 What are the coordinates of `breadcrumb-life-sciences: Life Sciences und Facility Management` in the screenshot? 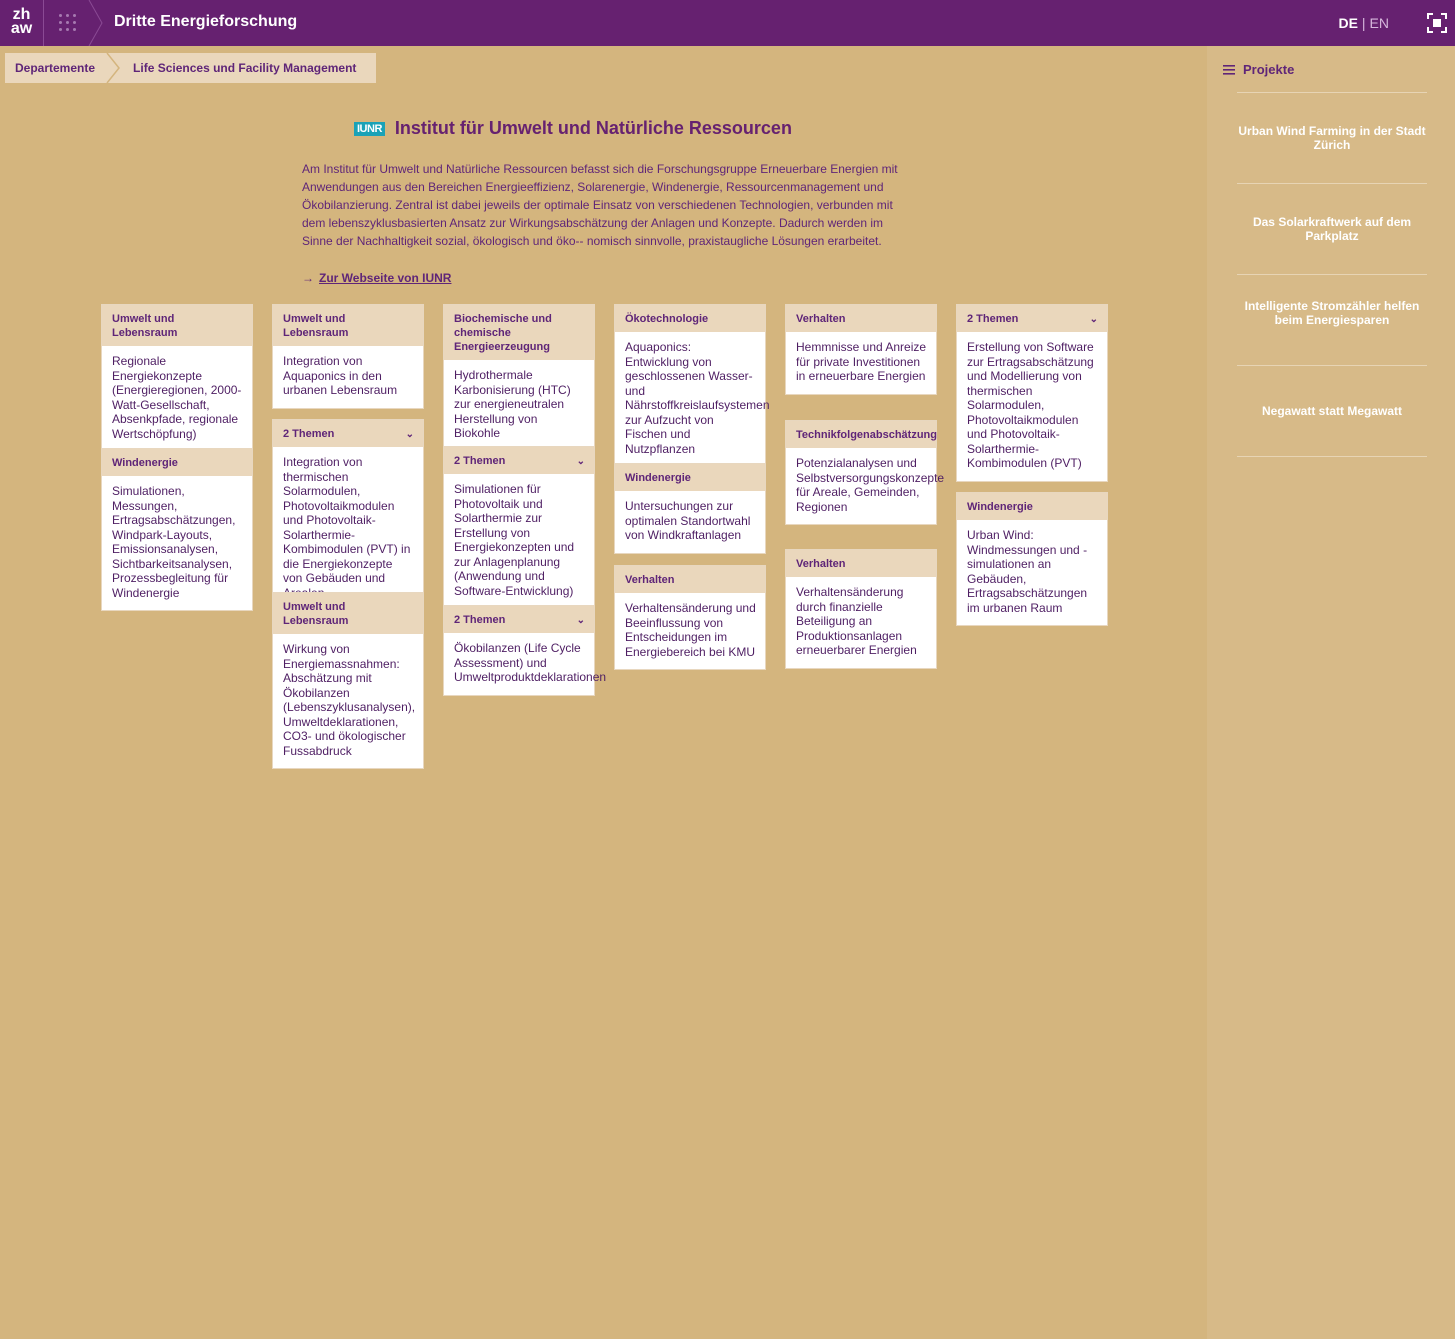 It's located at (249, 68).